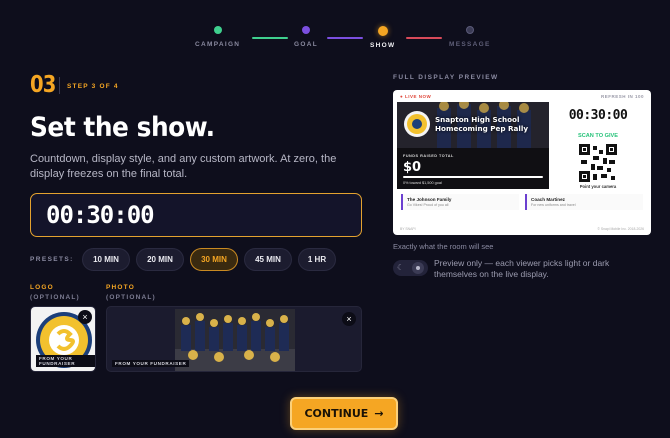  What do you see at coordinates (100, 215) in the screenshot?
I see `countdown-value: 00:30:00` at bounding box center [100, 215].